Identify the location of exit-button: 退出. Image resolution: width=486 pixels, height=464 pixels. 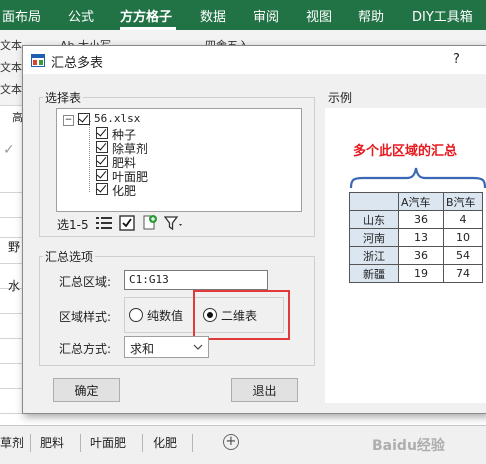
(264, 390).